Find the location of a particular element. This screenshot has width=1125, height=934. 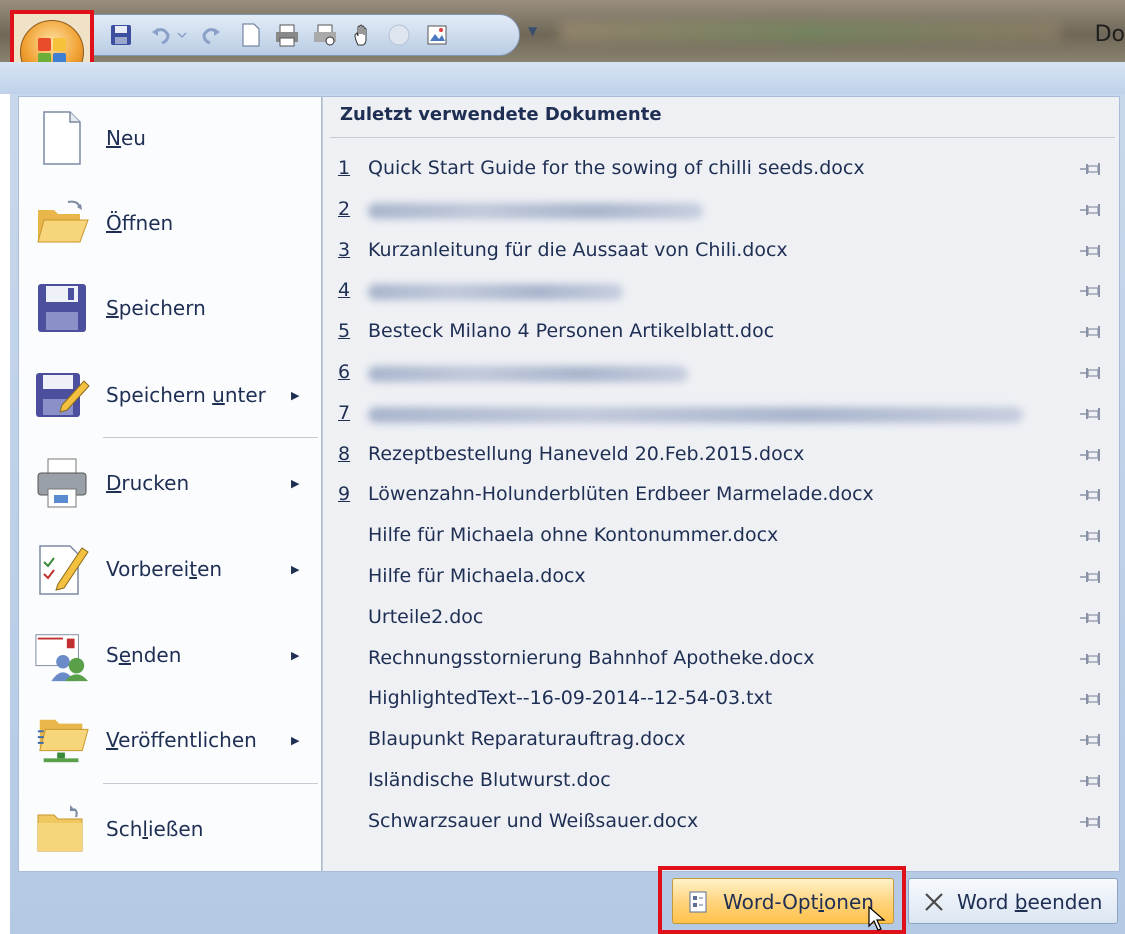

hand-tool-qat-button is located at coordinates (363, 35).